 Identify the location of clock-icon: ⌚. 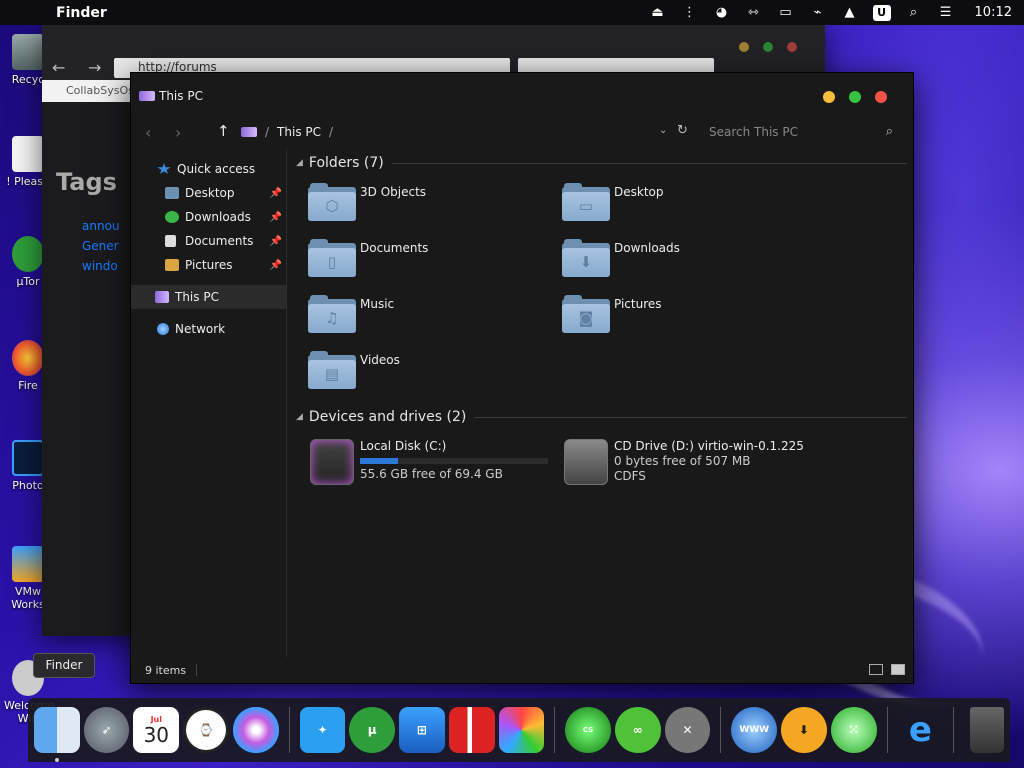
(206, 730).